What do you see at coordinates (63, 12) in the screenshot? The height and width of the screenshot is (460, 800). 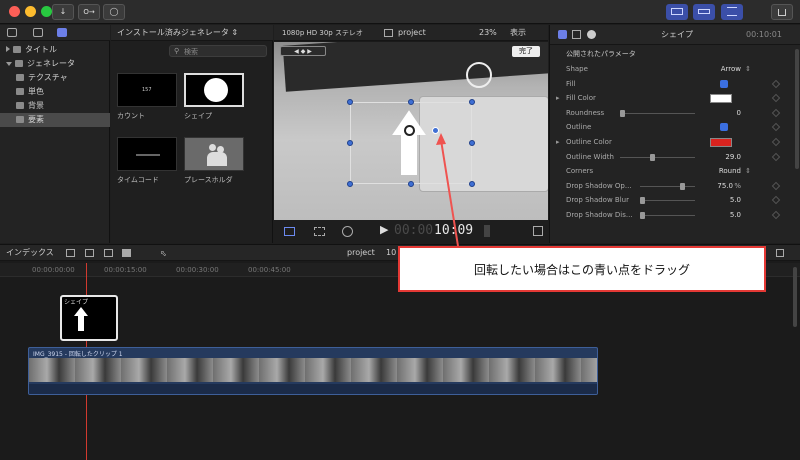 I see `import-button: ↓` at bounding box center [63, 12].